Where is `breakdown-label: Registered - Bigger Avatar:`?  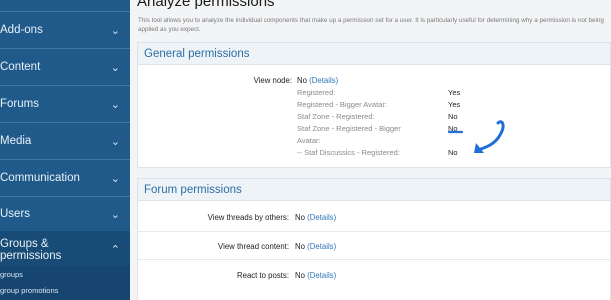 breakdown-label: Registered - Bigger Avatar: is located at coordinates (342, 104).